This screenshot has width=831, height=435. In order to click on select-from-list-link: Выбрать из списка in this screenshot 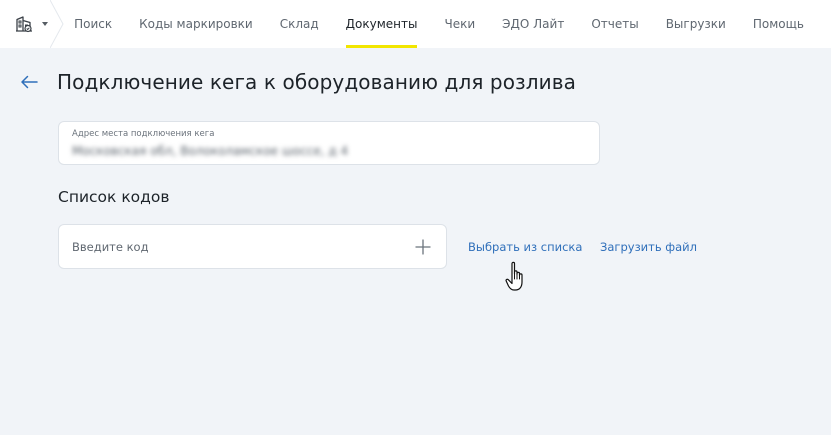, I will do `click(525, 247)`.